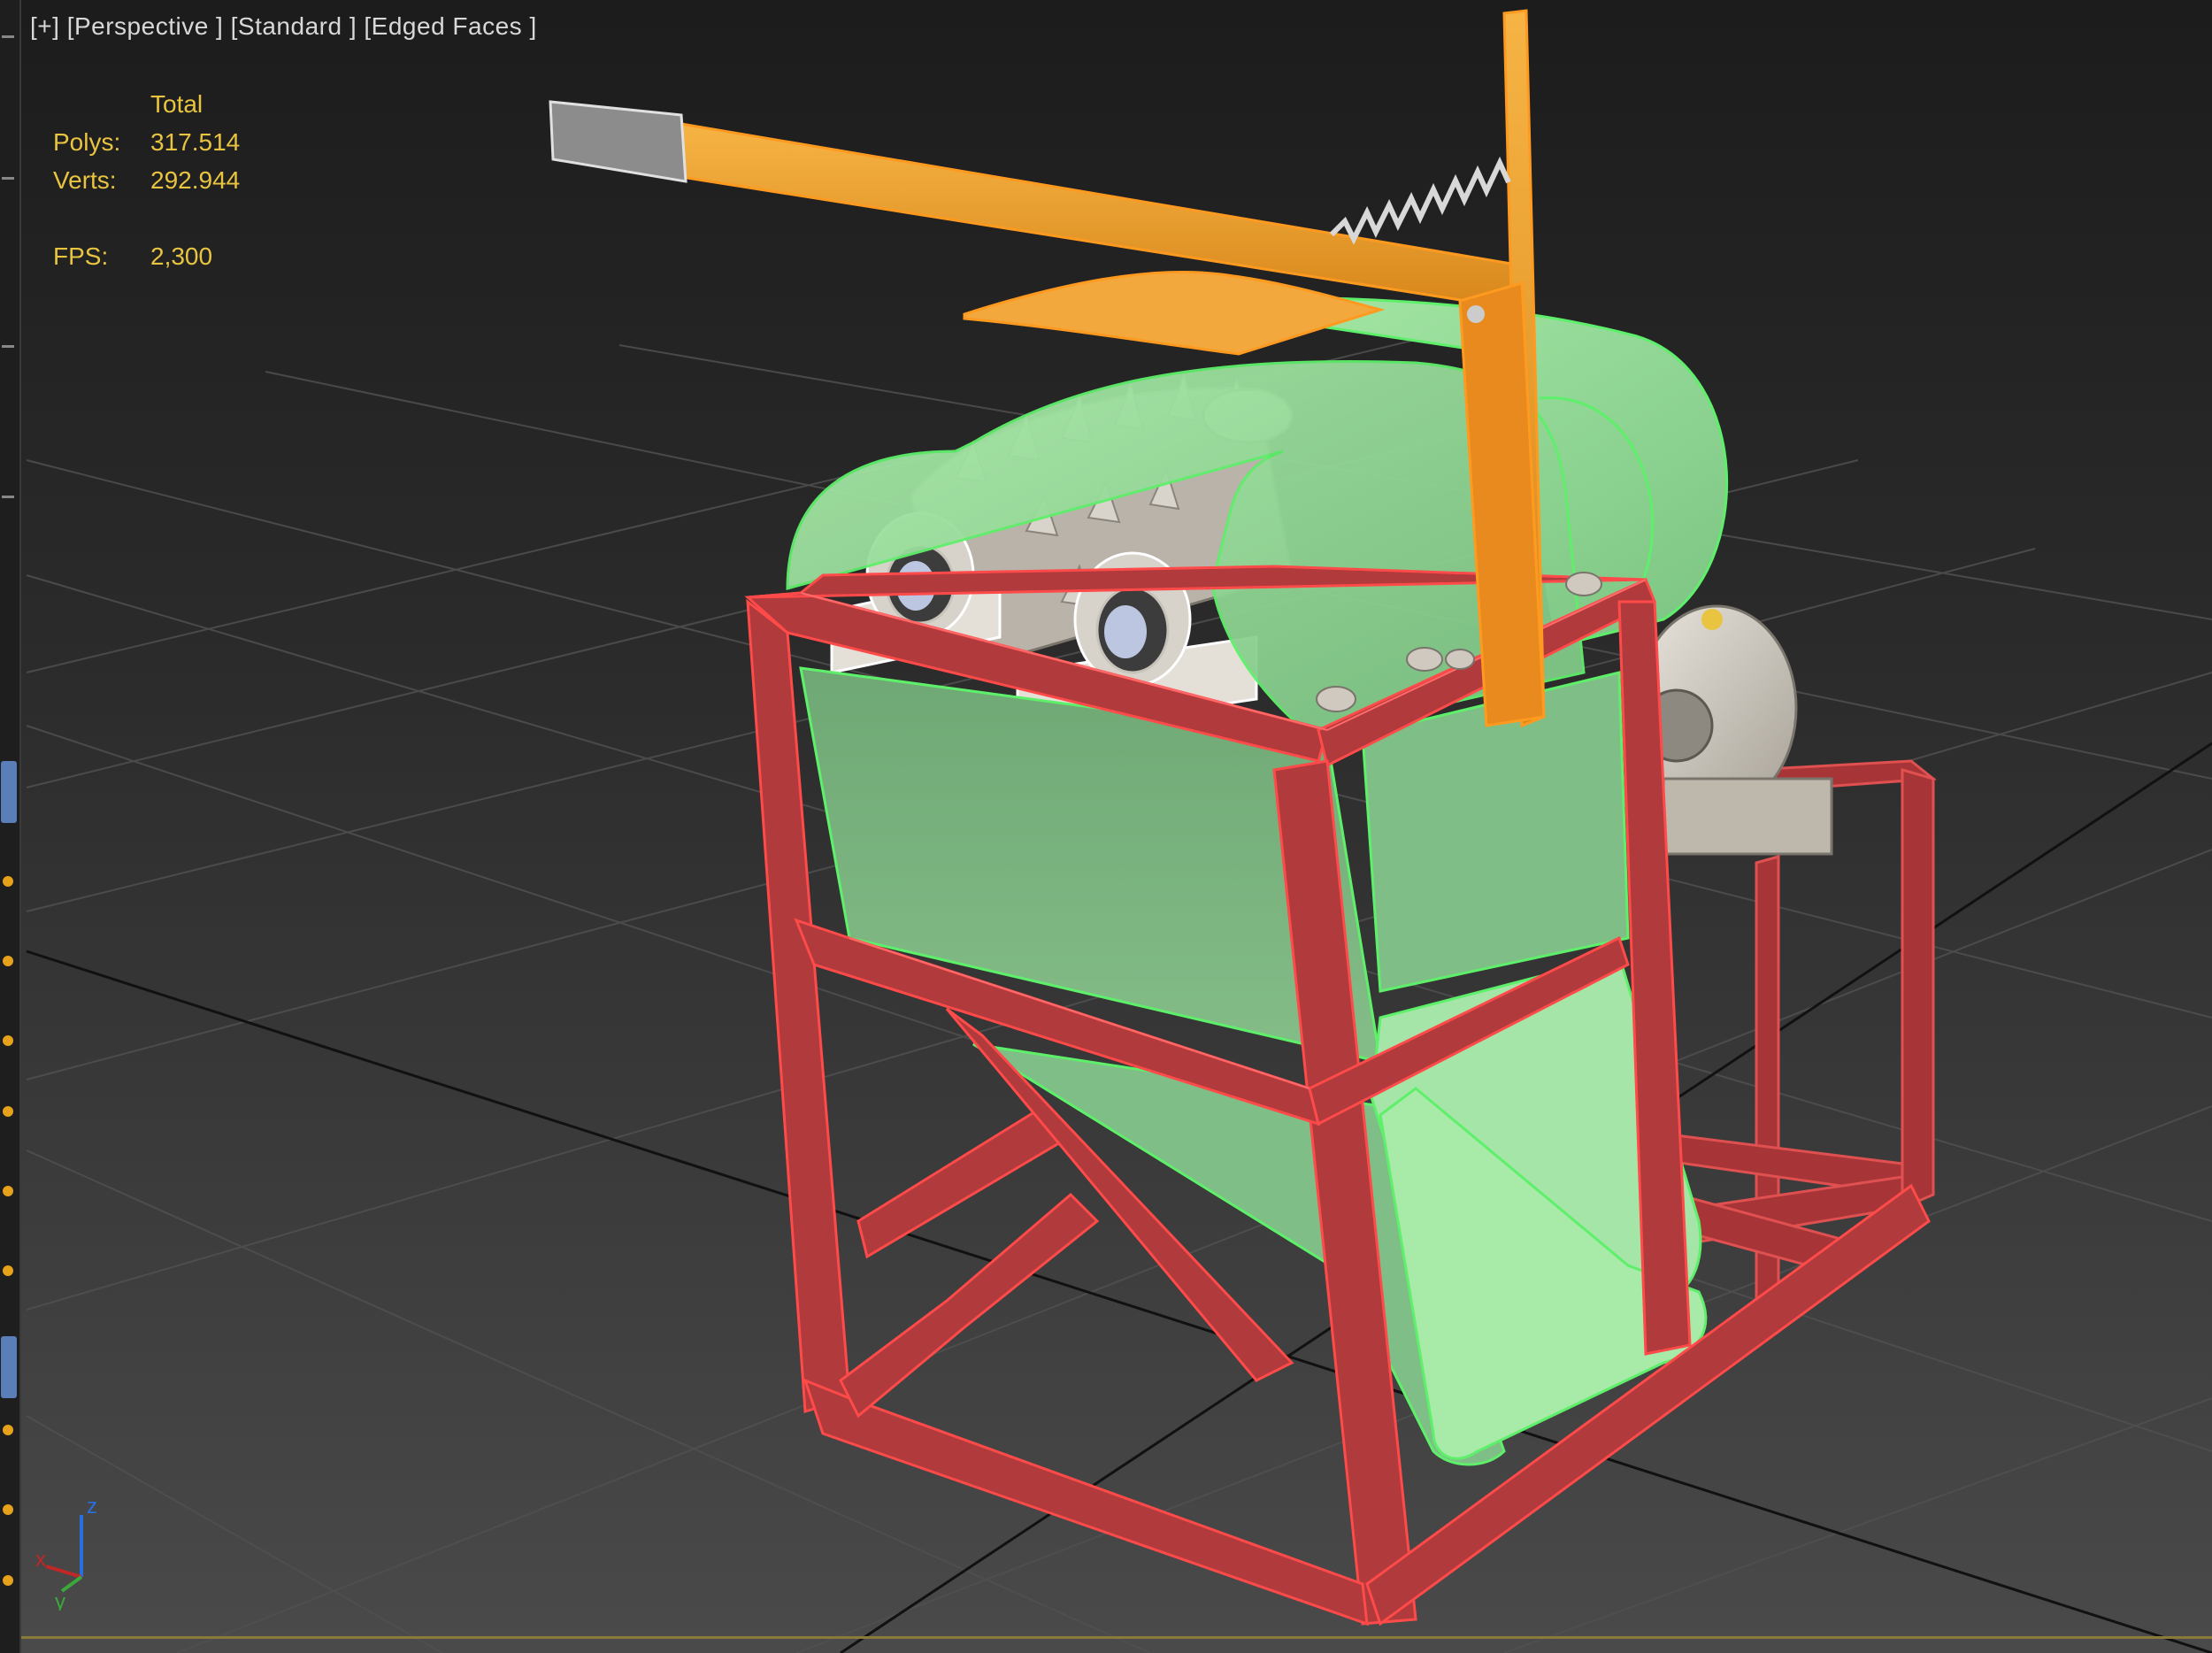  I want to click on x-axis-label: x, so click(40, 1560).